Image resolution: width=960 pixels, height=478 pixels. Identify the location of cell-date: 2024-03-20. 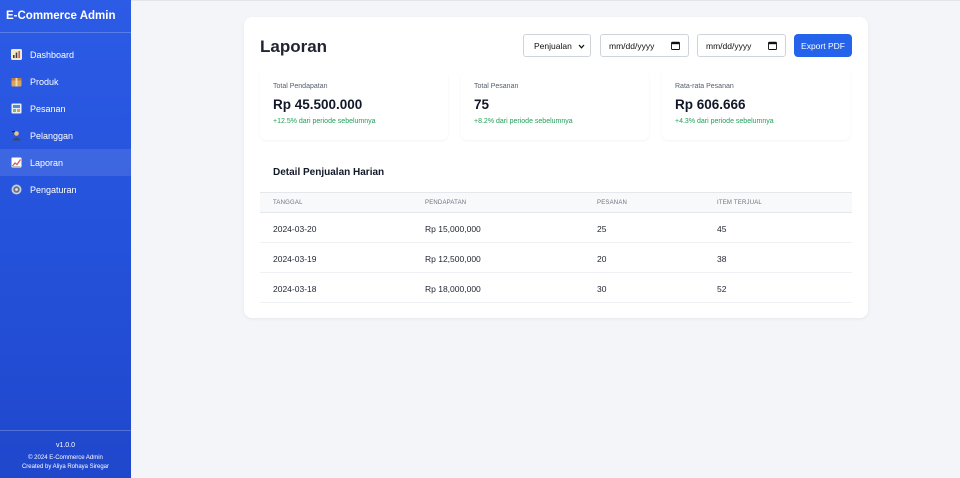
(295, 229).